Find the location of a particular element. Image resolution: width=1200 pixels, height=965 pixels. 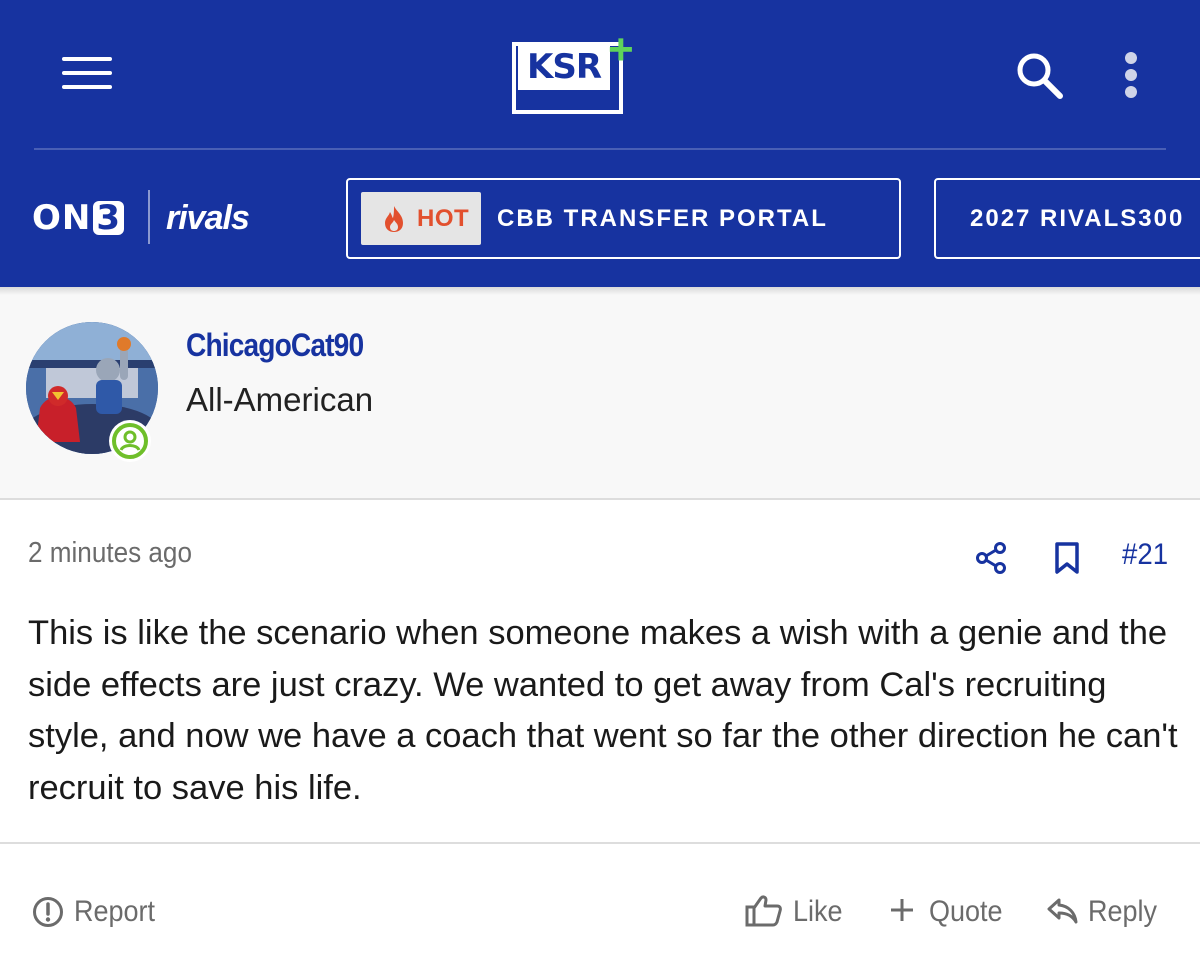

post-number-link: #21 is located at coordinates (1145, 555).